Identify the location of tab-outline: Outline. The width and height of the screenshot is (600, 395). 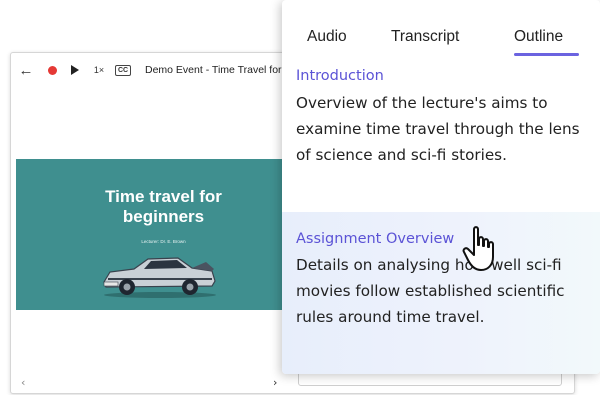
(538, 37).